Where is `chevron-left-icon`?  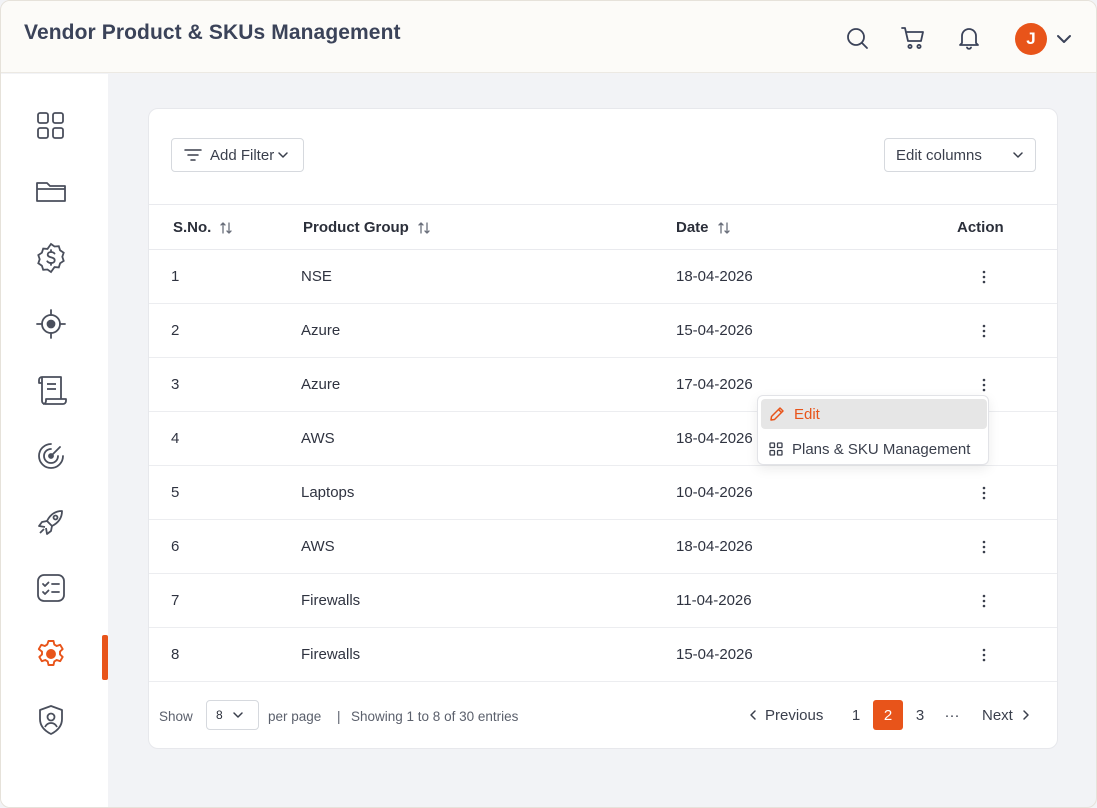
chevron-left-icon is located at coordinates (753, 715).